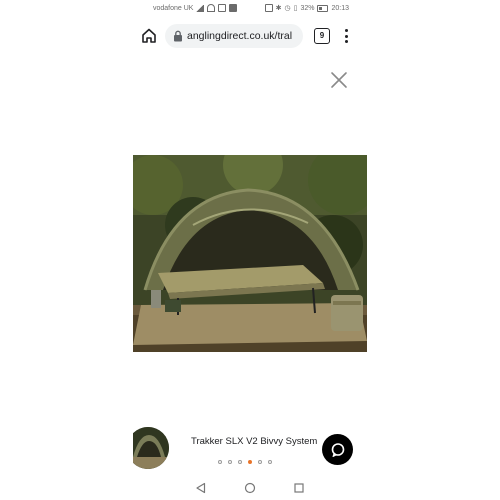 Image resolution: width=500 pixels, height=500 pixels. Describe the element at coordinates (200, 8) in the screenshot. I see `signal-icon` at that location.